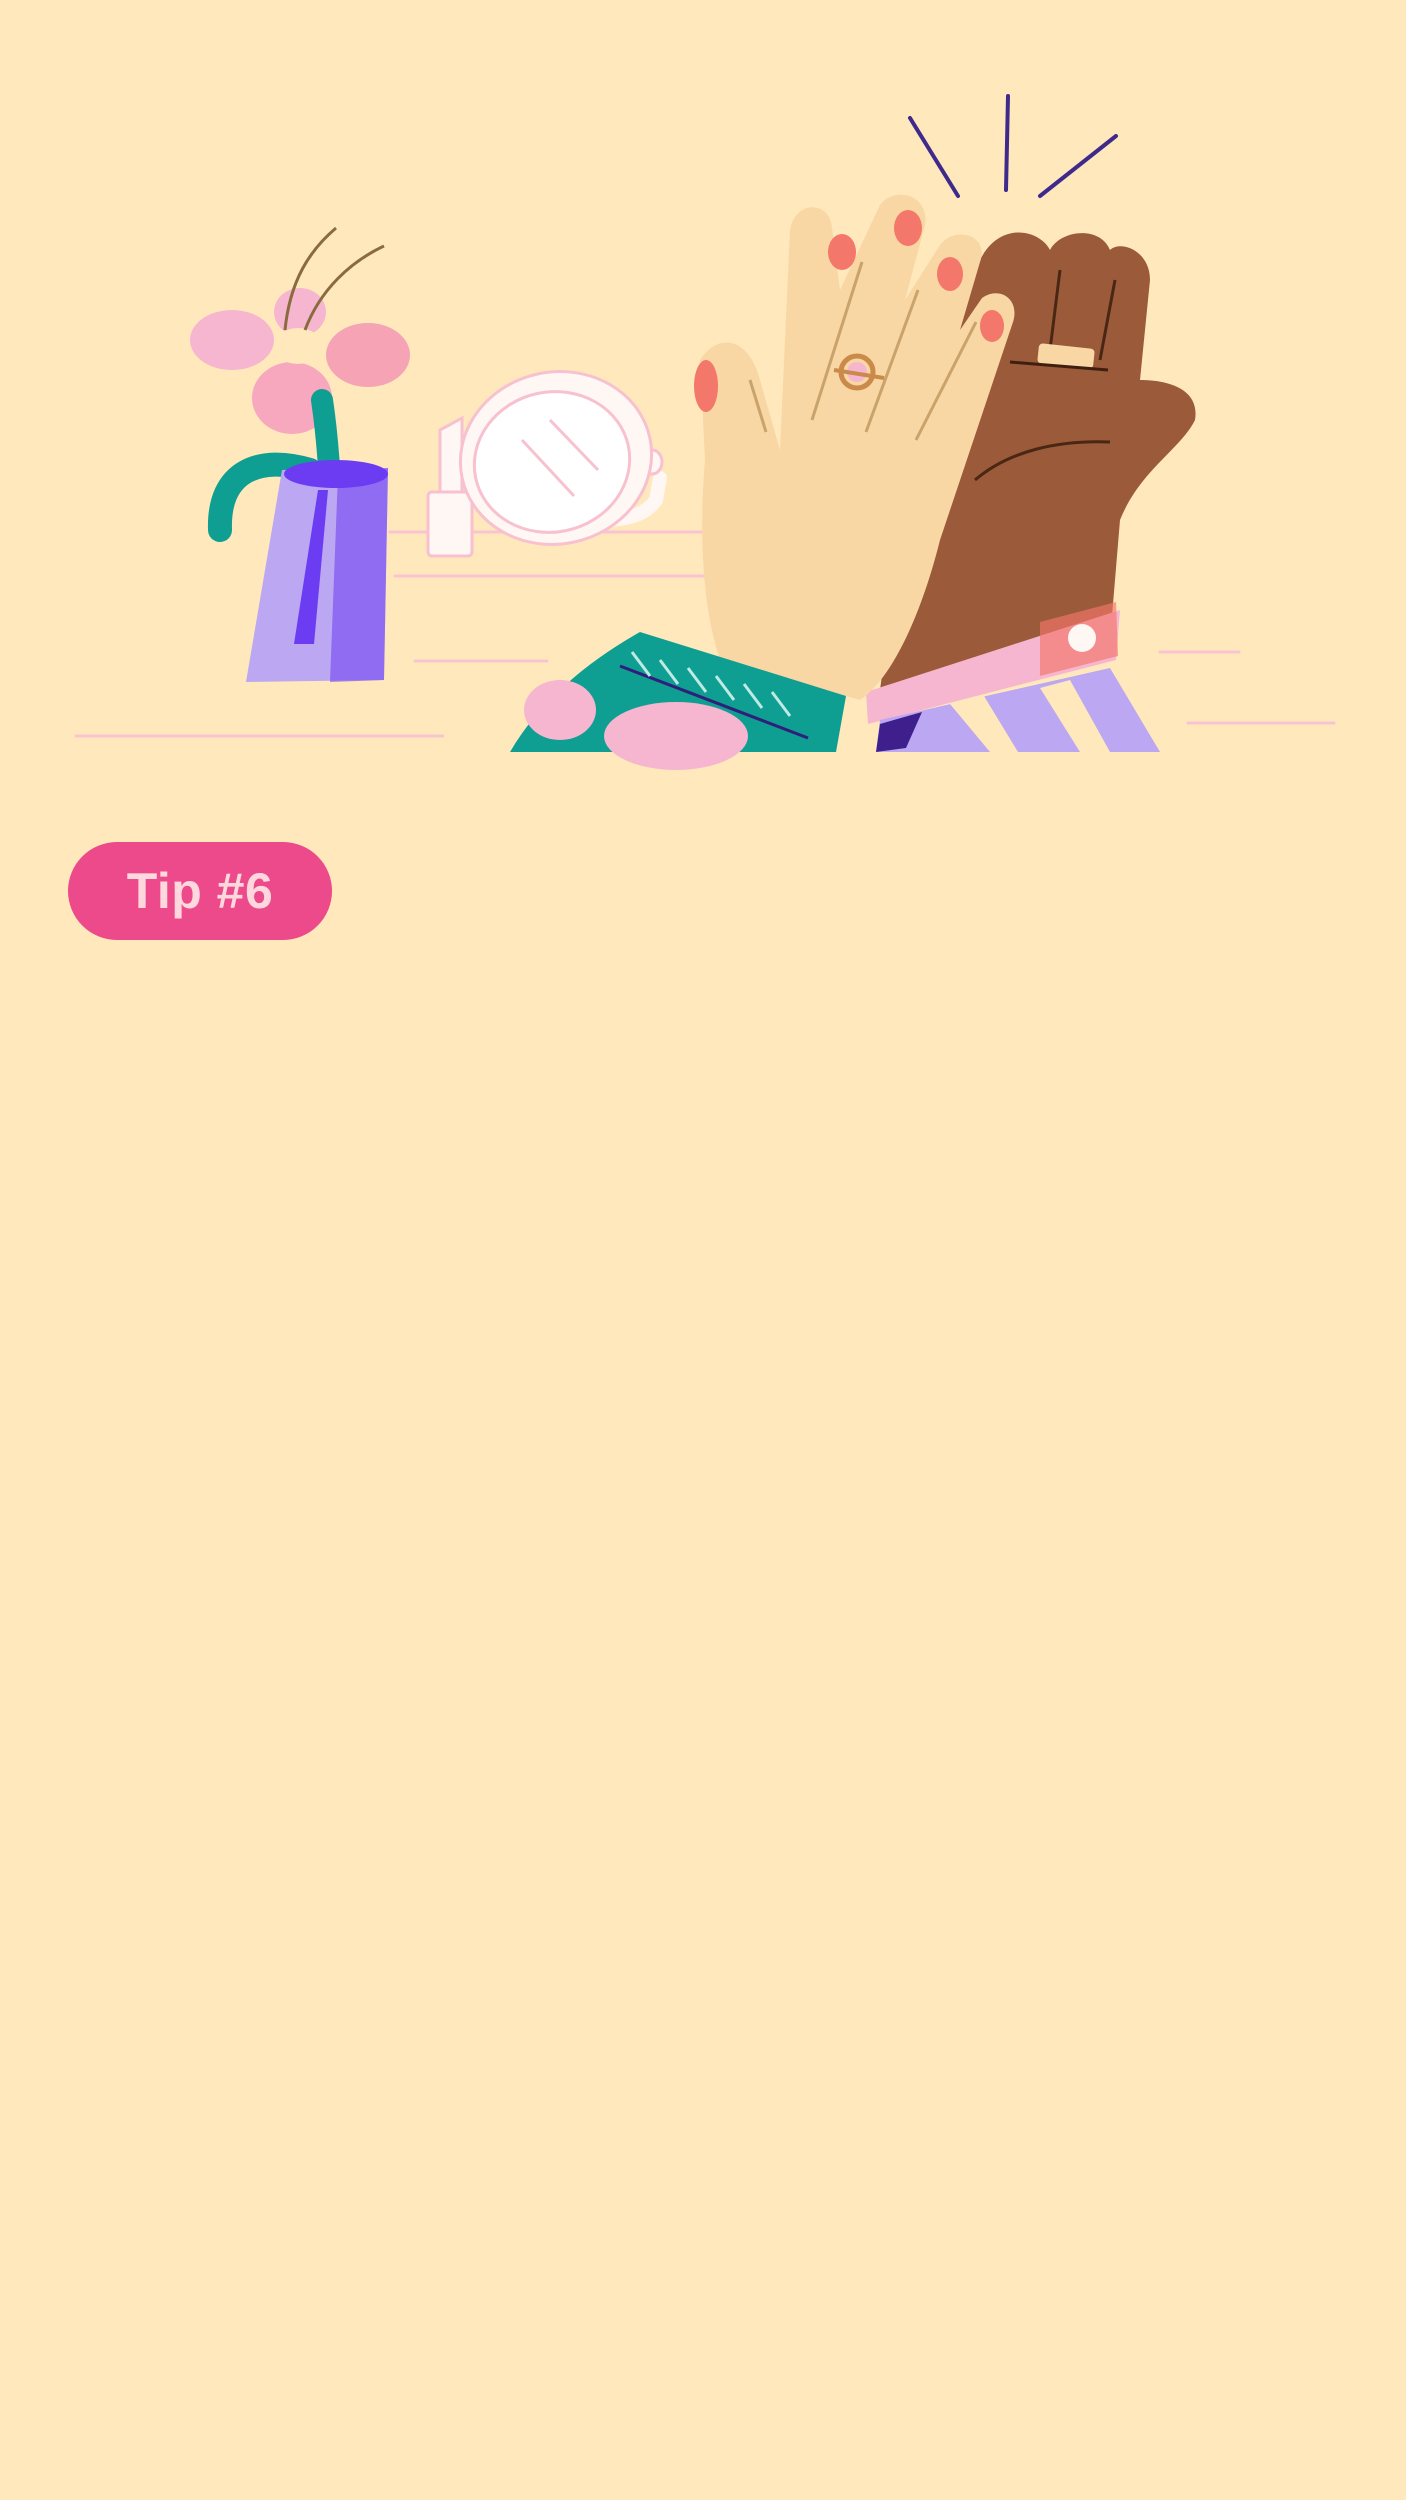 The height and width of the screenshot is (2500, 1406). What do you see at coordinates (300, 454) in the screenshot?
I see `flower-vase-icon` at bounding box center [300, 454].